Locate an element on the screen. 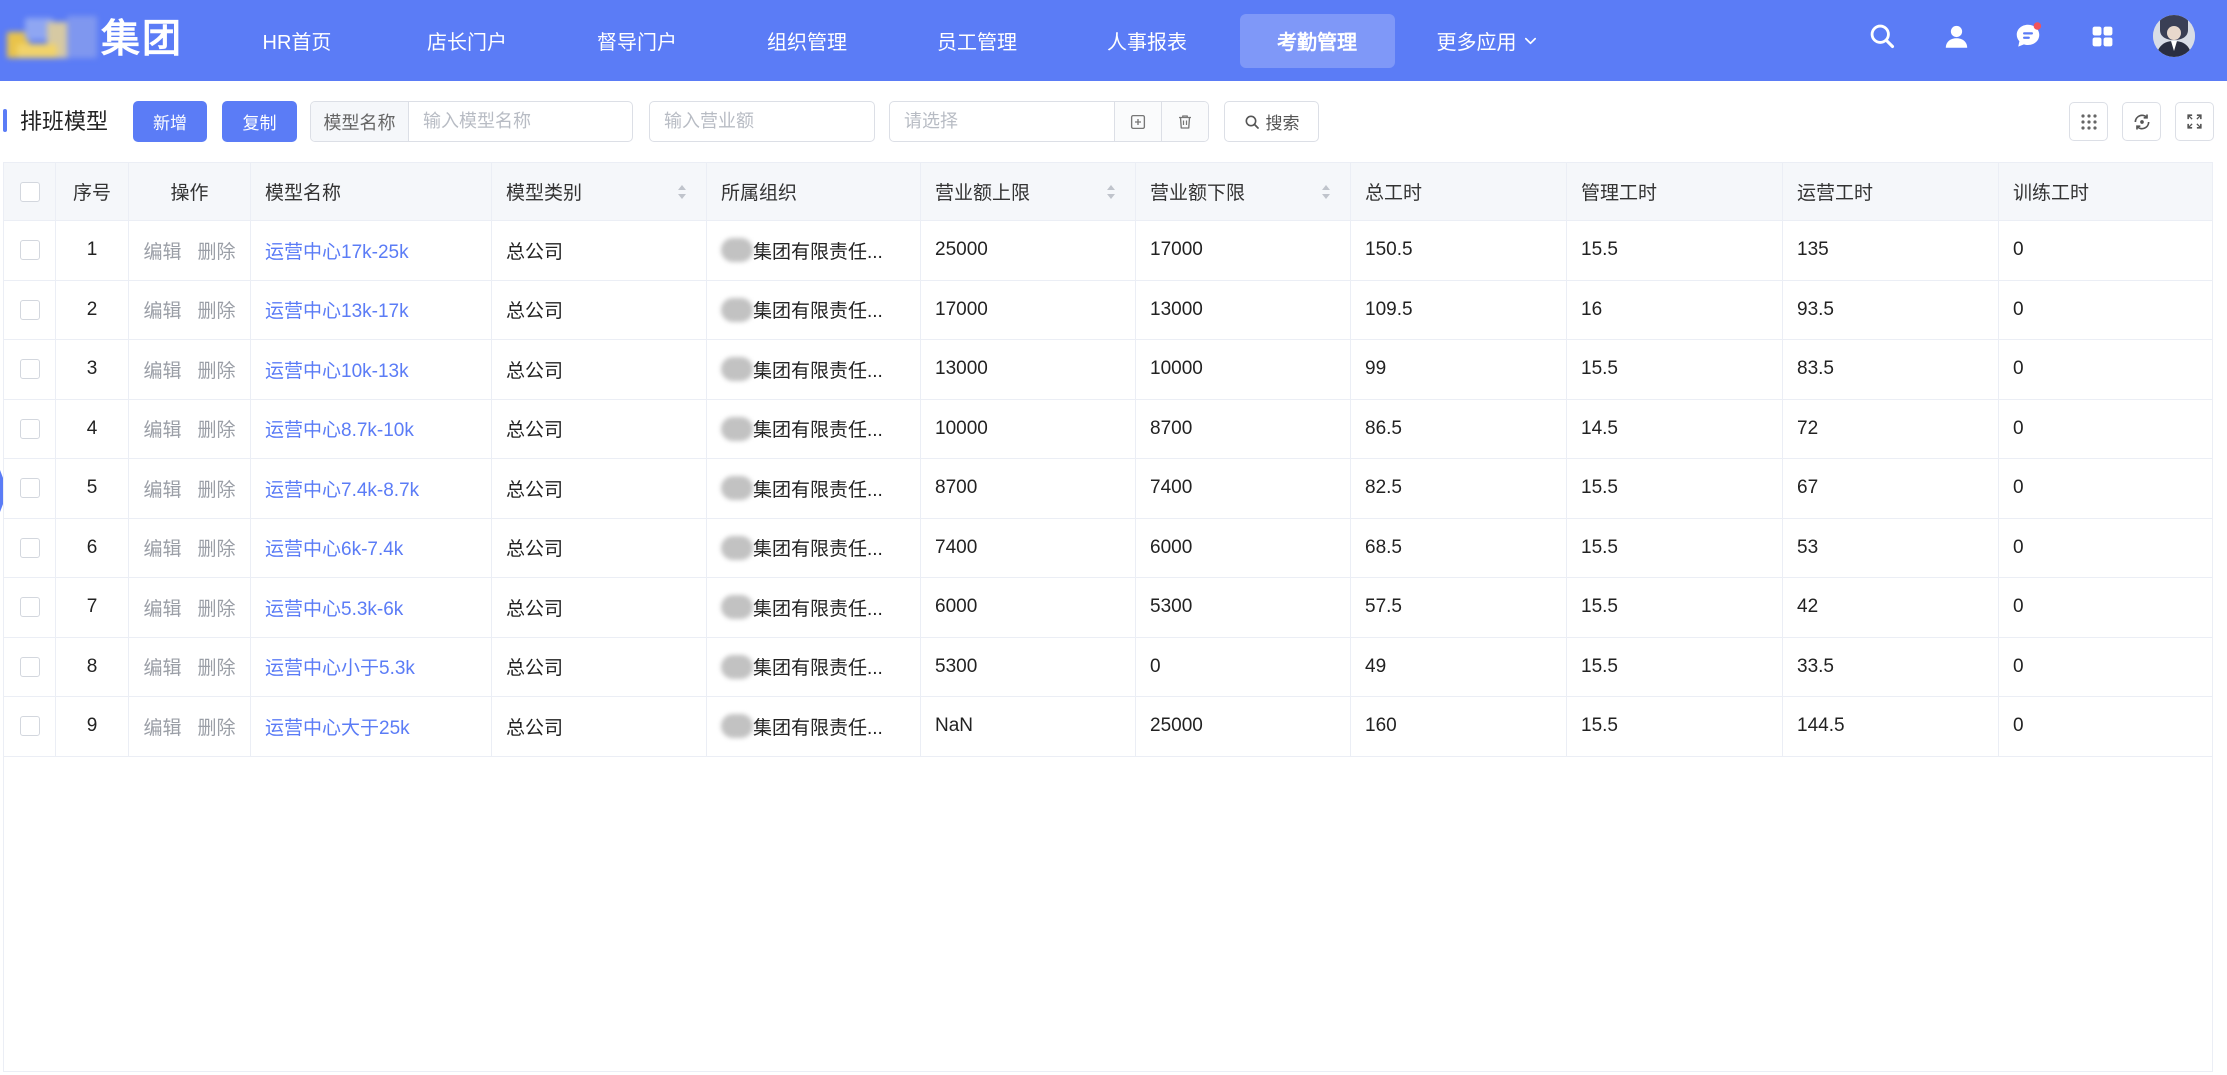 Image resolution: width=2227 pixels, height=1075 pixels. search-button: 搜索 is located at coordinates (1271, 121).